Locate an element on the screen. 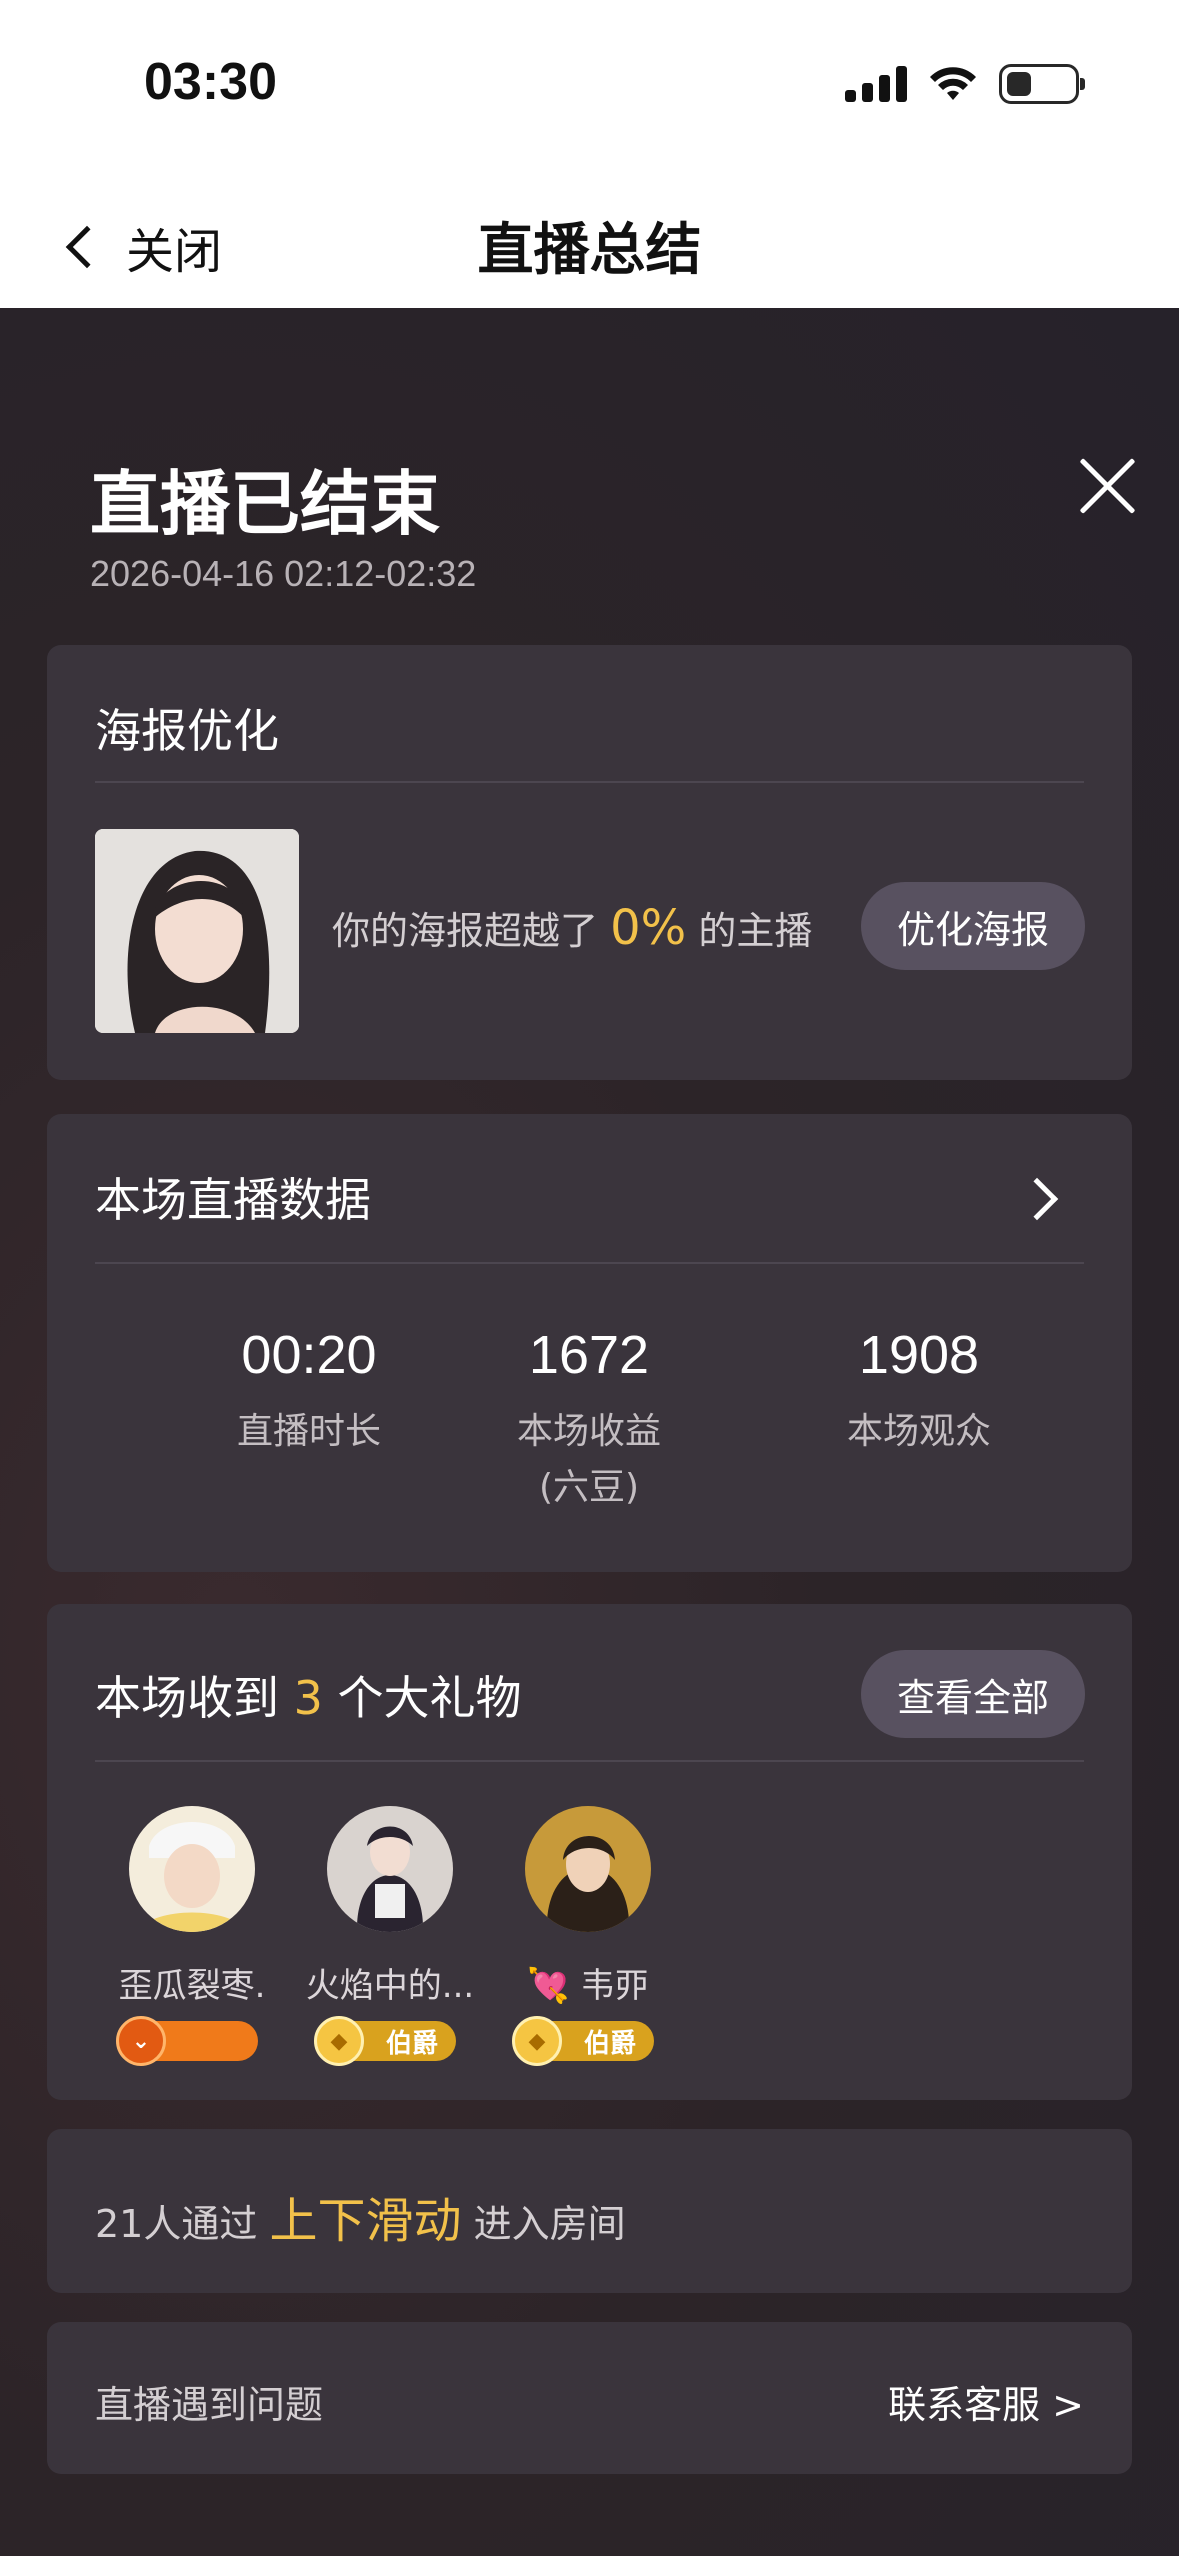 This screenshot has height=2556, width=1179. gifter-item: 💘 韦丣 ◆ 伯爵 is located at coordinates (588, 1936).